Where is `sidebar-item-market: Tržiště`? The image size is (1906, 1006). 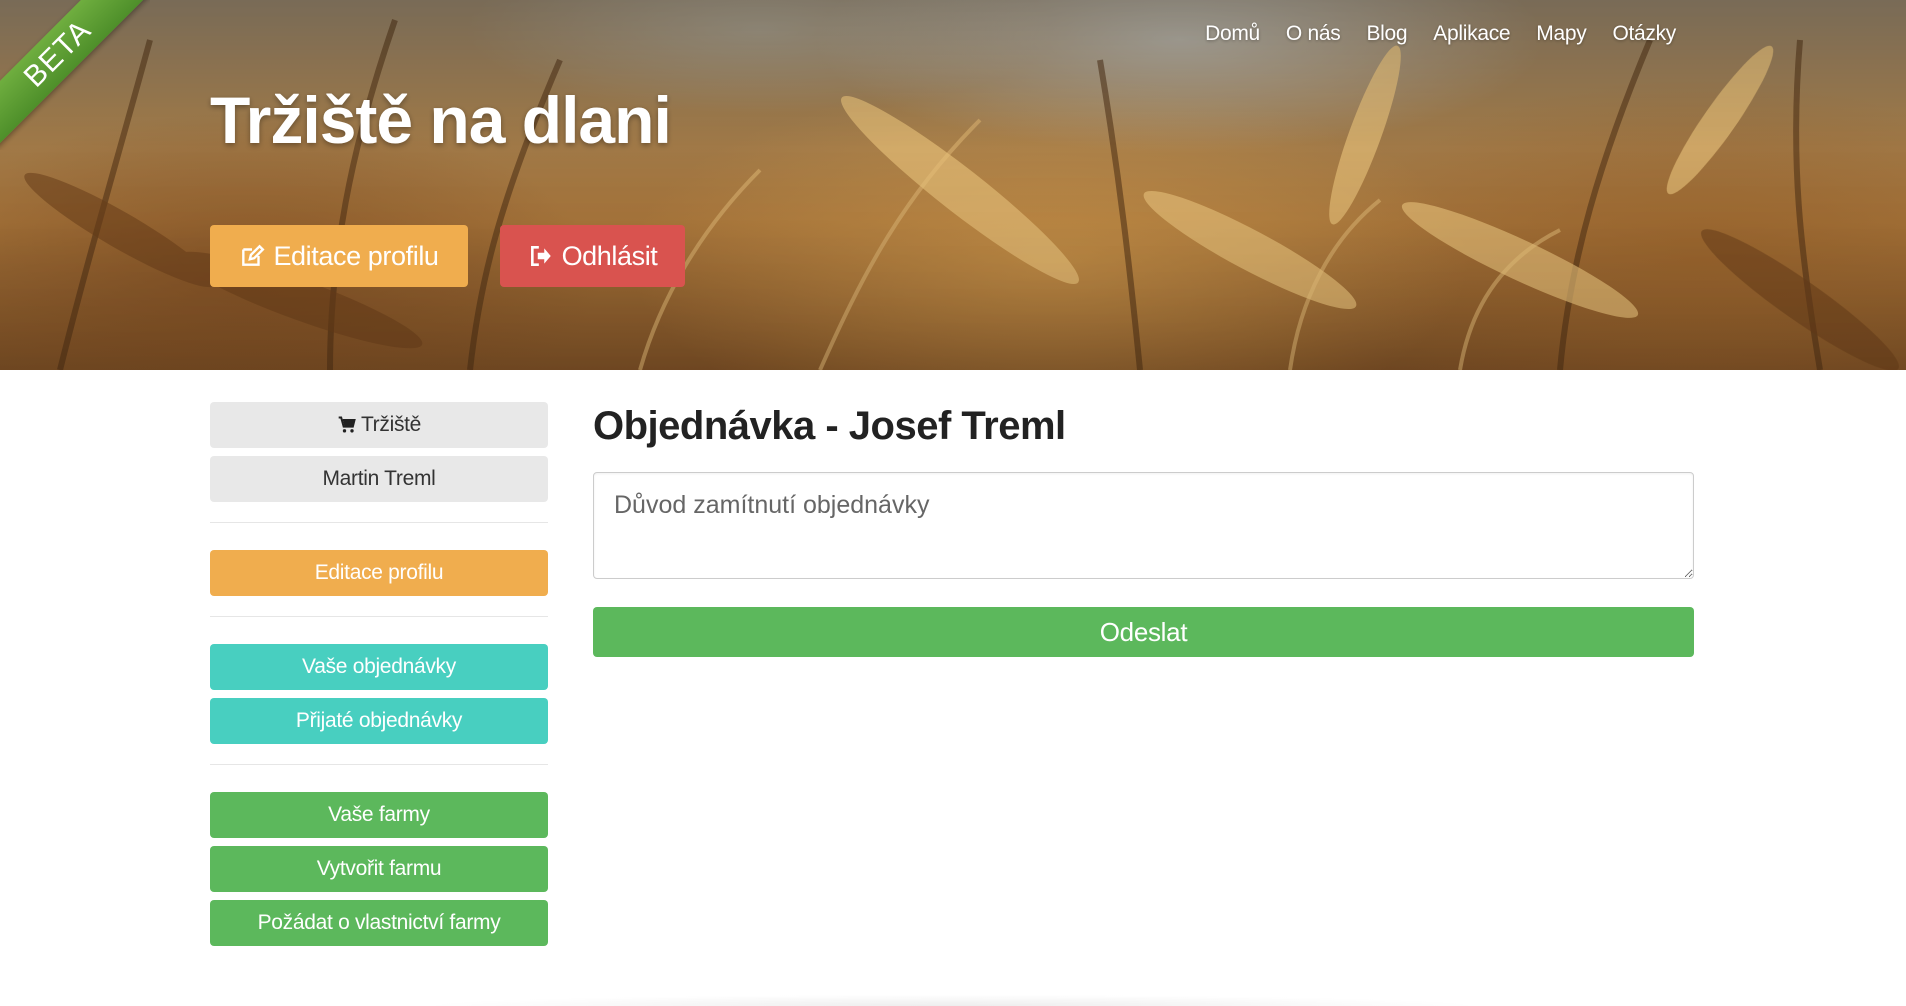 sidebar-item-market: Tržiště is located at coordinates (379, 425).